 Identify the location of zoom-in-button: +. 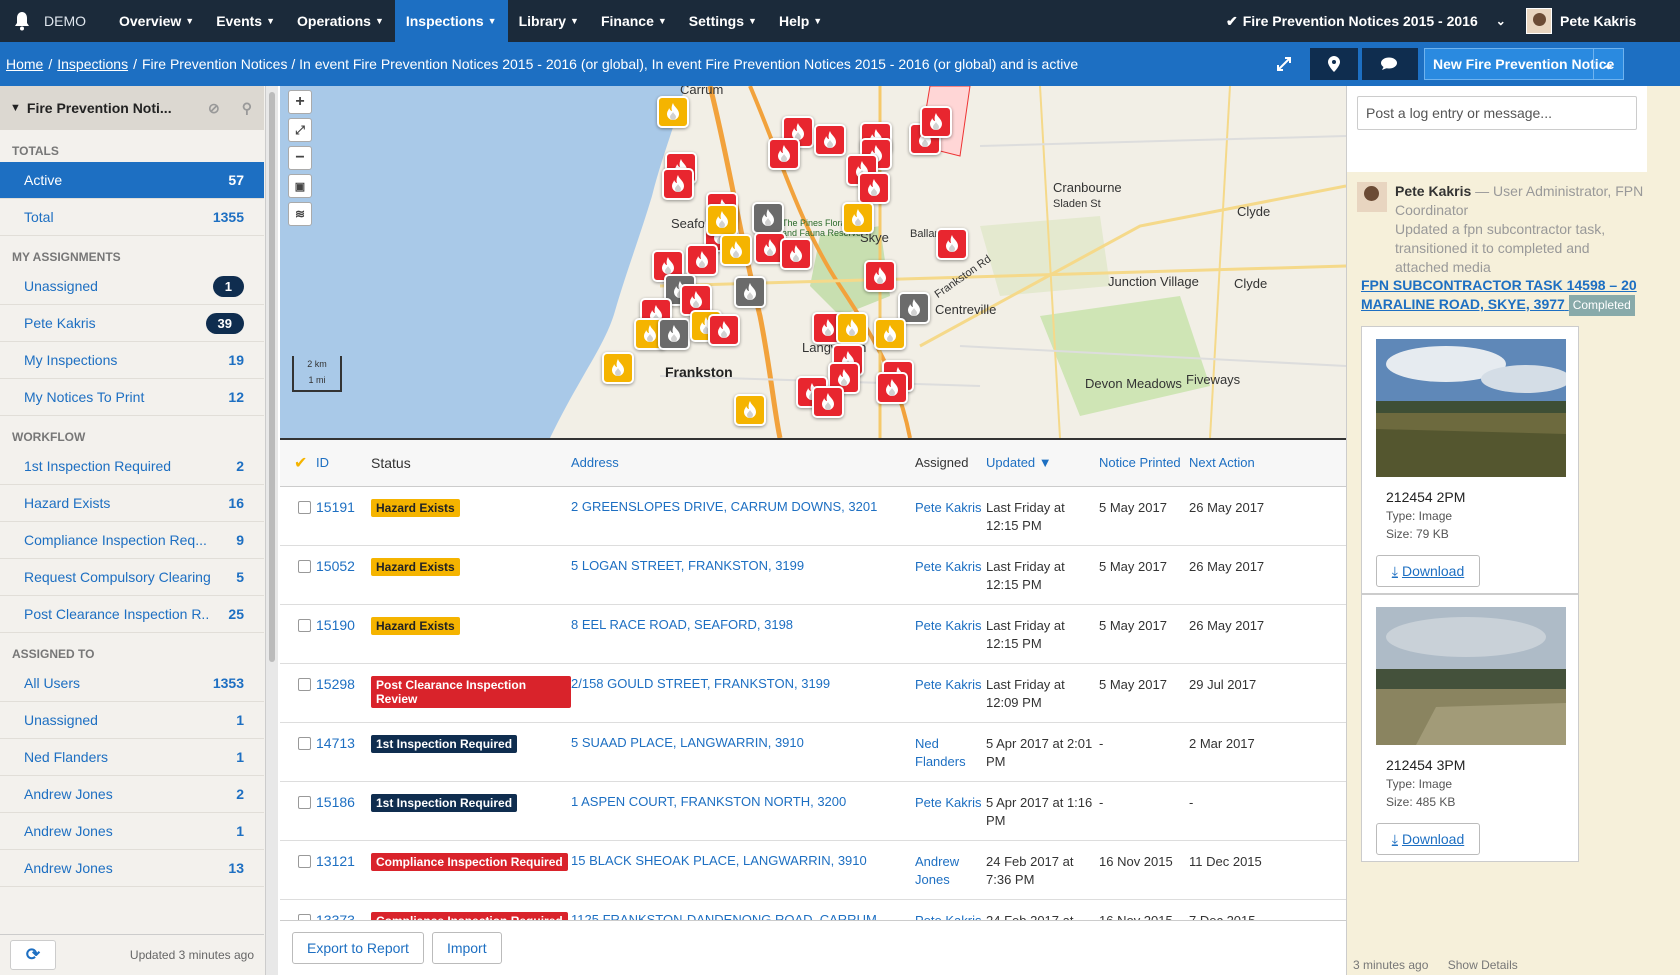
(300, 102).